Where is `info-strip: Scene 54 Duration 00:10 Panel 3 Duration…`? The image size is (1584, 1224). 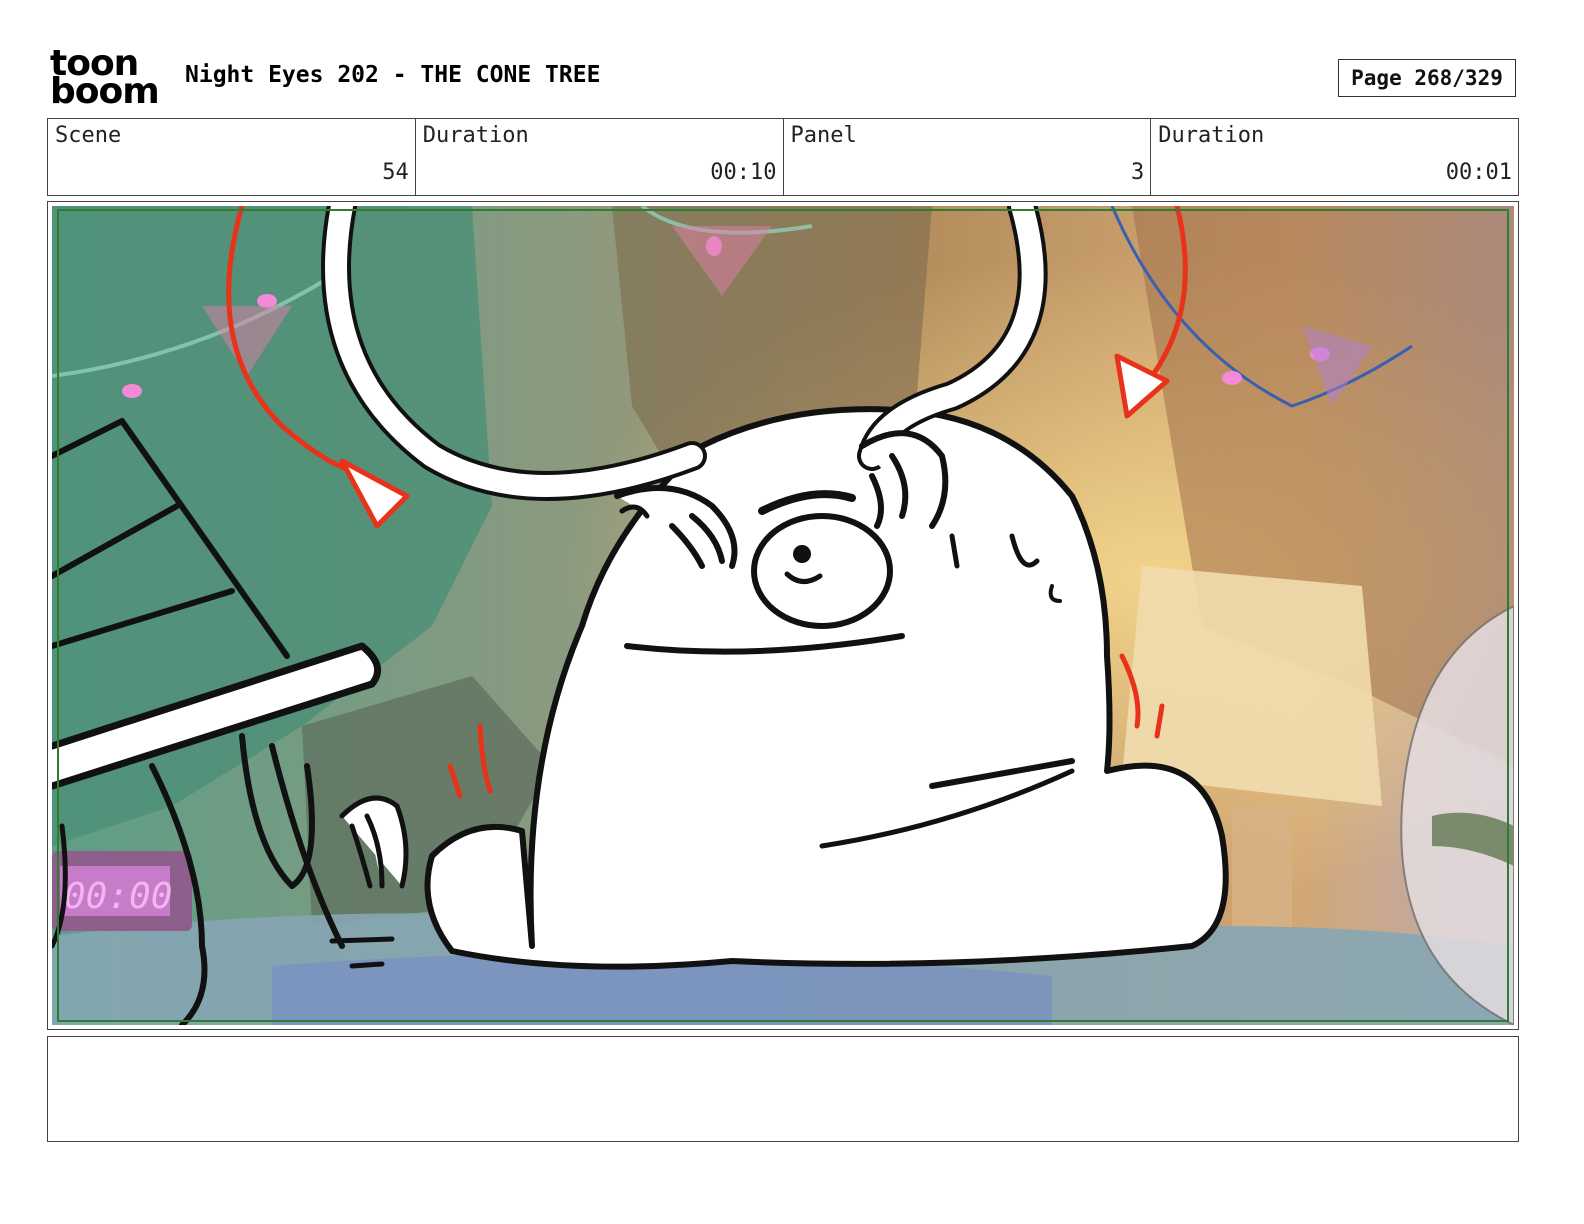
info-strip: Scene 54 Duration 00:10 Panel 3 Duration… is located at coordinates (783, 157).